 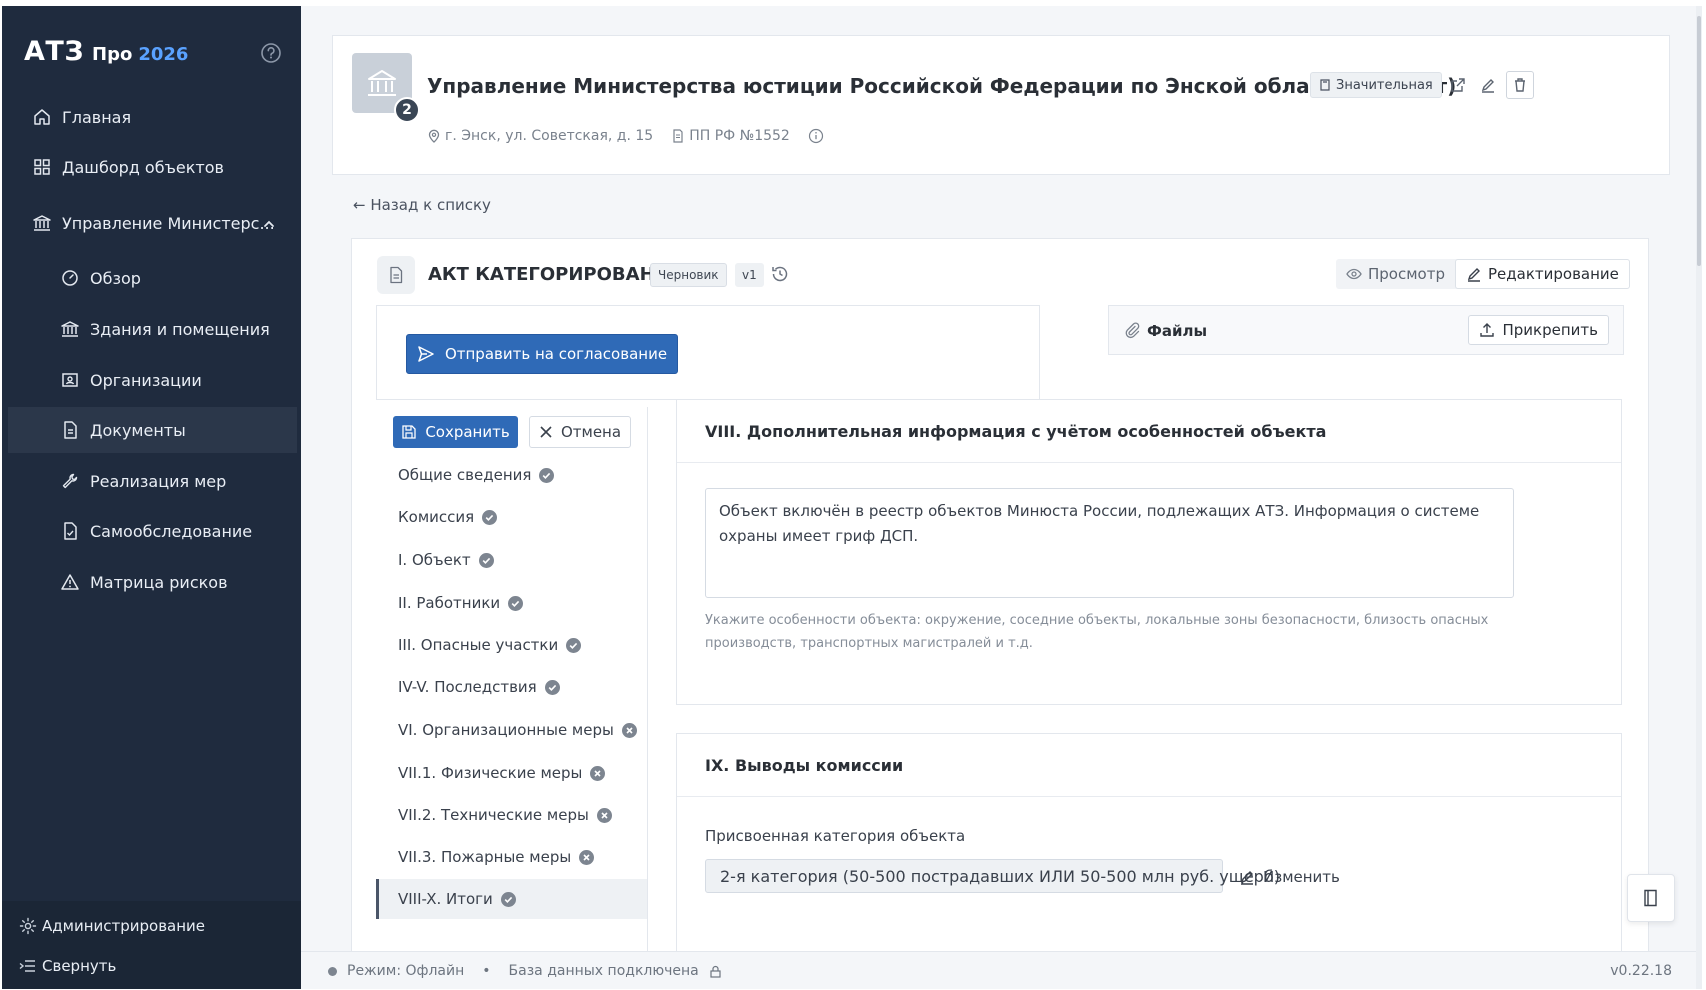 What do you see at coordinates (152, 531) in the screenshot?
I see `sidebar-item-self-audit: Самообследование` at bounding box center [152, 531].